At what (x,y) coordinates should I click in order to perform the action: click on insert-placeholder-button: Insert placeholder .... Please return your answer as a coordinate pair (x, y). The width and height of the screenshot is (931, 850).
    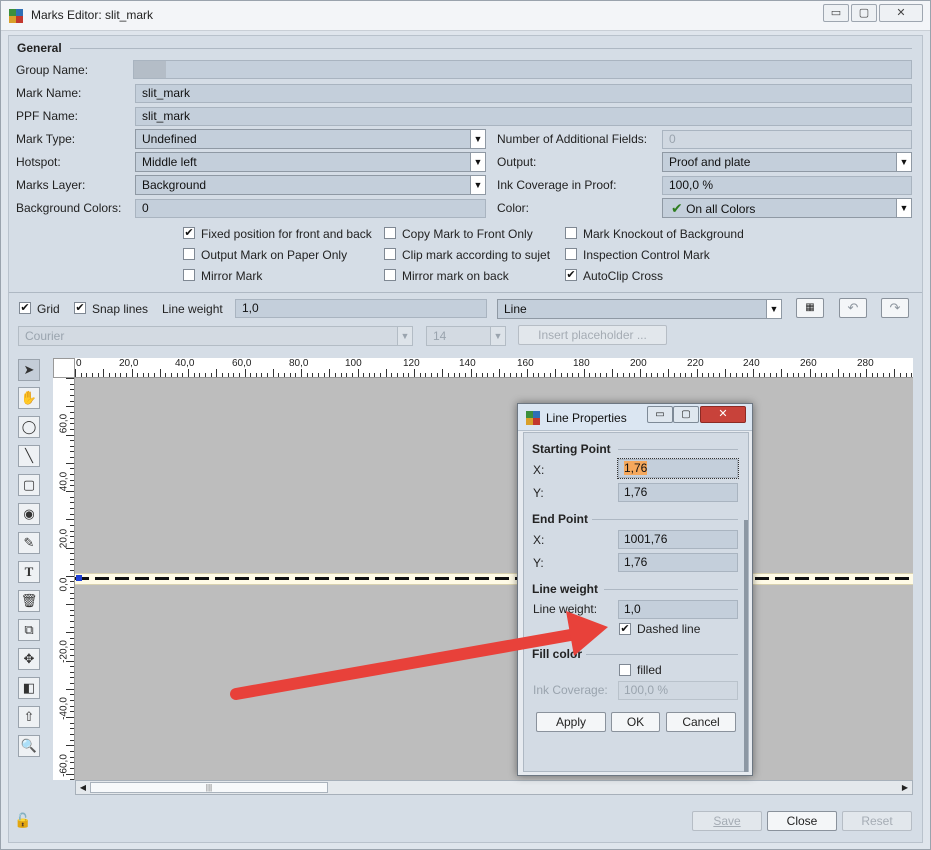
    Looking at the image, I should click on (592, 335).